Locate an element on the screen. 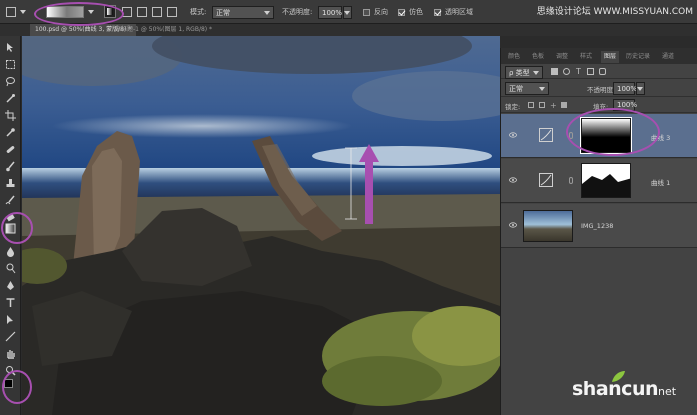 The image size is (697, 415). layer-filter-row: ρ 类型 T is located at coordinates (599, 72).